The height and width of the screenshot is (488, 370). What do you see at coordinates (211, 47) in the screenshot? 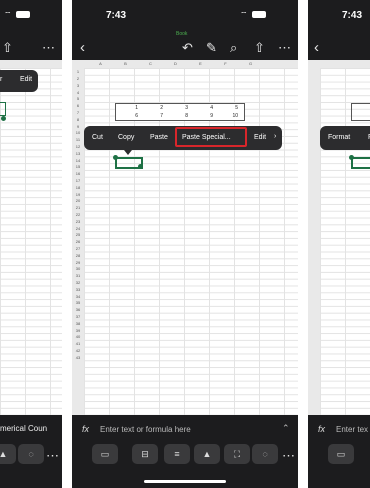
I see `draw-icon: ✎` at bounding box center [211, 47].